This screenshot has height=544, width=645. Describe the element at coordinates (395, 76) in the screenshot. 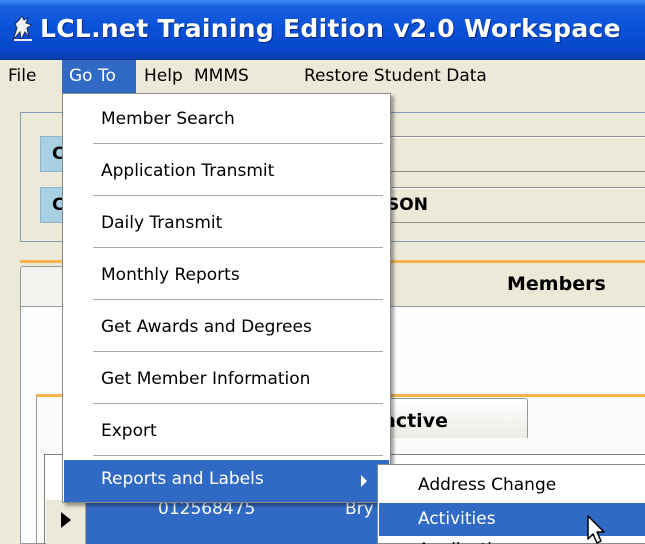

I see `menu-restore-student-data: Restore Student Data` at that location.